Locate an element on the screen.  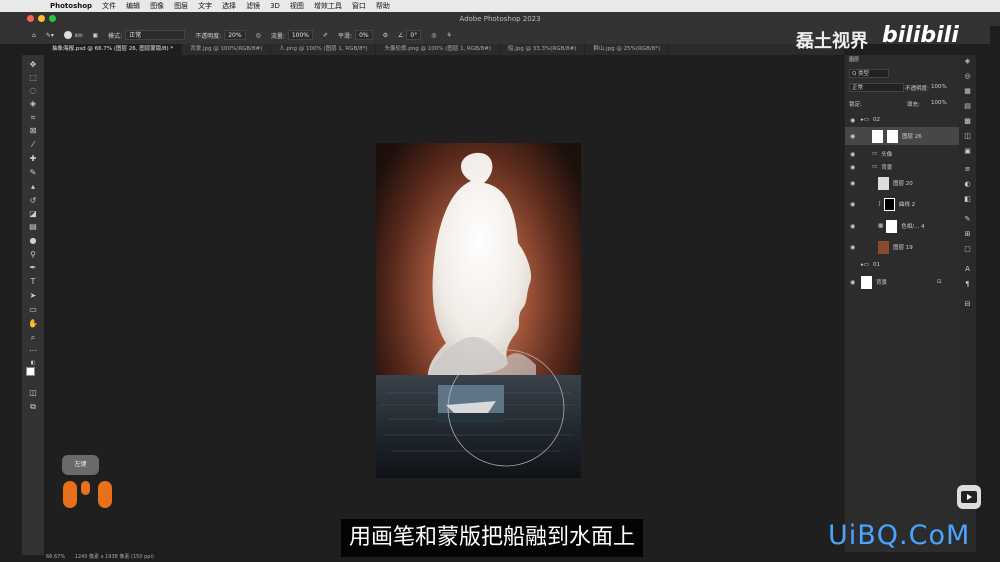
fill-field: 100% is located at coordinates (939, 103).